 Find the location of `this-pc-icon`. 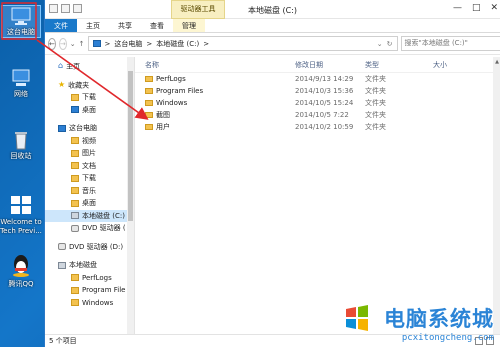

this-pc-icon is located at coordinates (21, 16).